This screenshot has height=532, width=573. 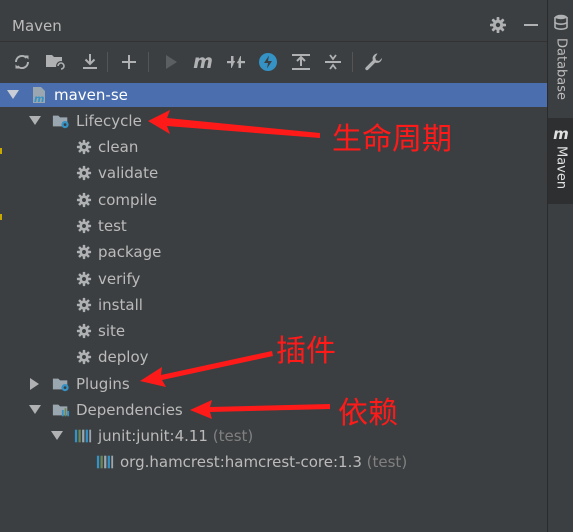 I want to click on lifecycle-goal-deploy: deploy, so click(x=273, y=357).